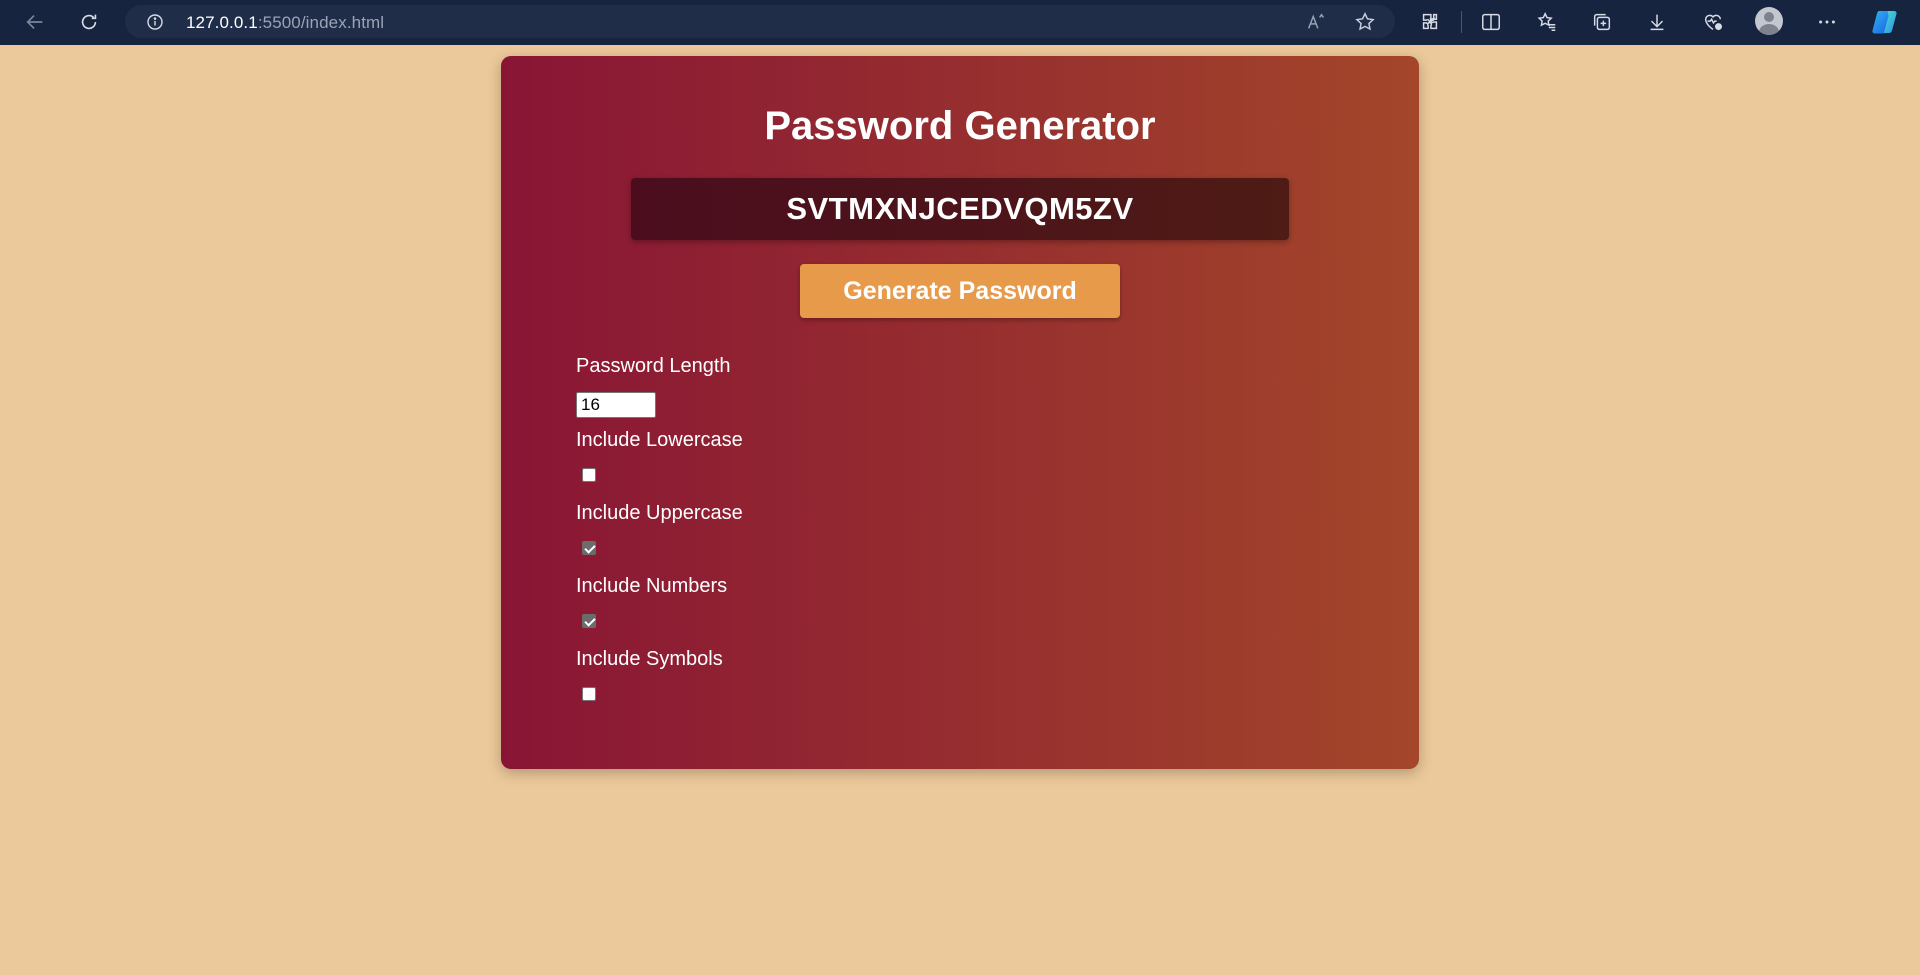 This screenshot has width=1920, height=975. What do you see at coordinates (1769, 21) in the screenshot?
I see `profile-avatar` at bounding box center [1769, 21].